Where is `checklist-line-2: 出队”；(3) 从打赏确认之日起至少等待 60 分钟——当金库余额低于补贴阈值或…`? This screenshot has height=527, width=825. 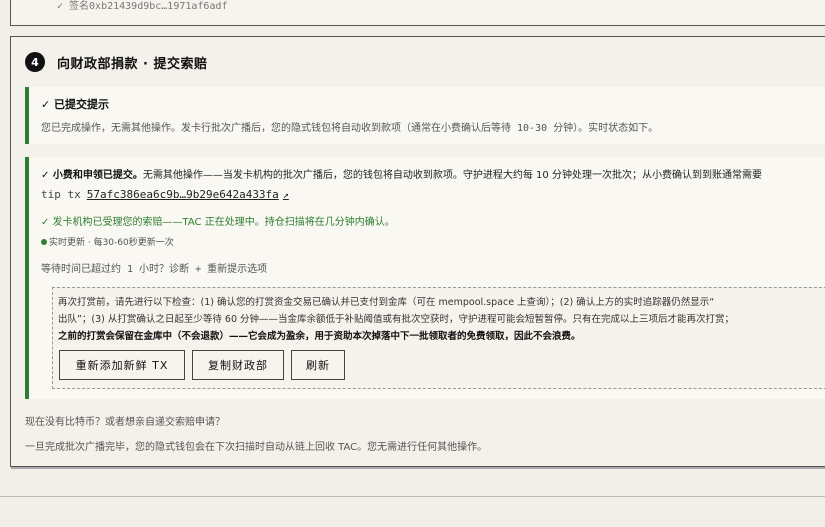 checklist-line-2: 出队”；(3) 从打赏确认之日起至少等待 60 分钟——当金库余额低于补贴阈值或… is located at coordinates (396, 319).